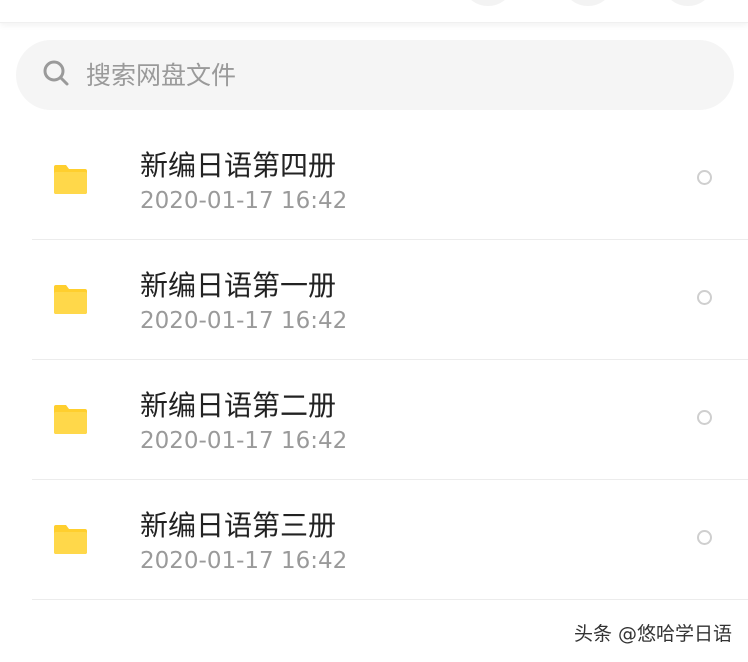 This screenshot has height=662, width=748. What do you see at coordinates (386, 75) in the screenshot?
I see `search-input` at bounding box center [386, 75].